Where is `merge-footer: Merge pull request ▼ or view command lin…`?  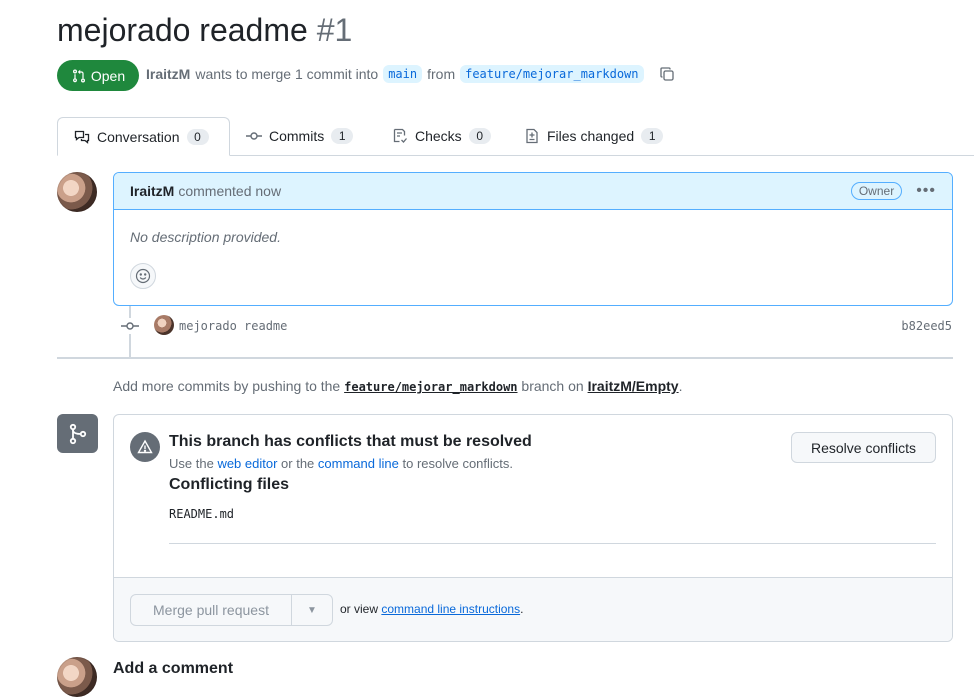
merge-footer: Merge pull request ▼ or view command lin… is located at coordinates (533, 609).